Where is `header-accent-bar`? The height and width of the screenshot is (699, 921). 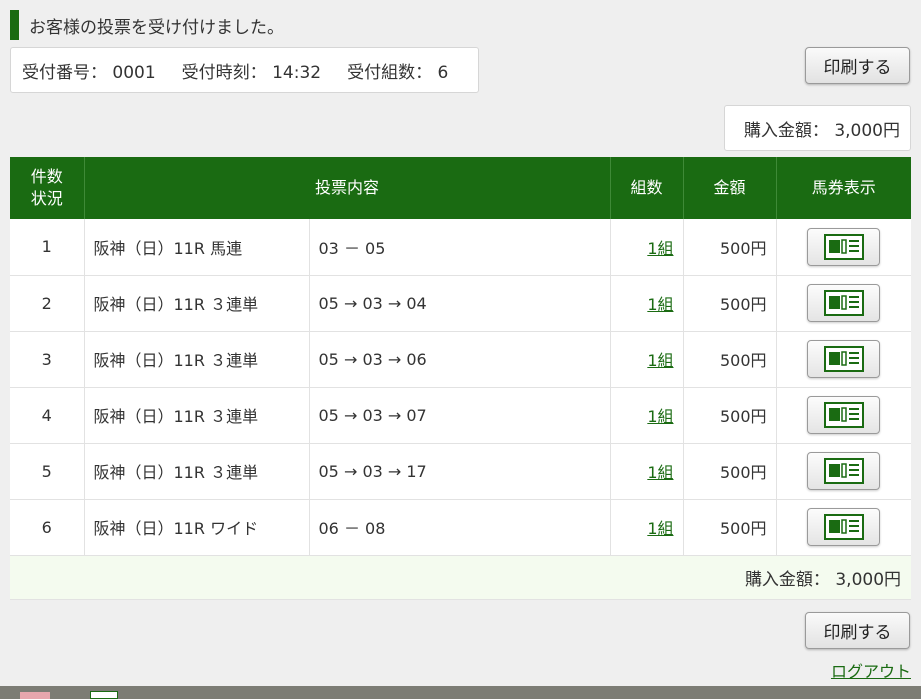 header-accent-bar is located at coordinates (14, 25).